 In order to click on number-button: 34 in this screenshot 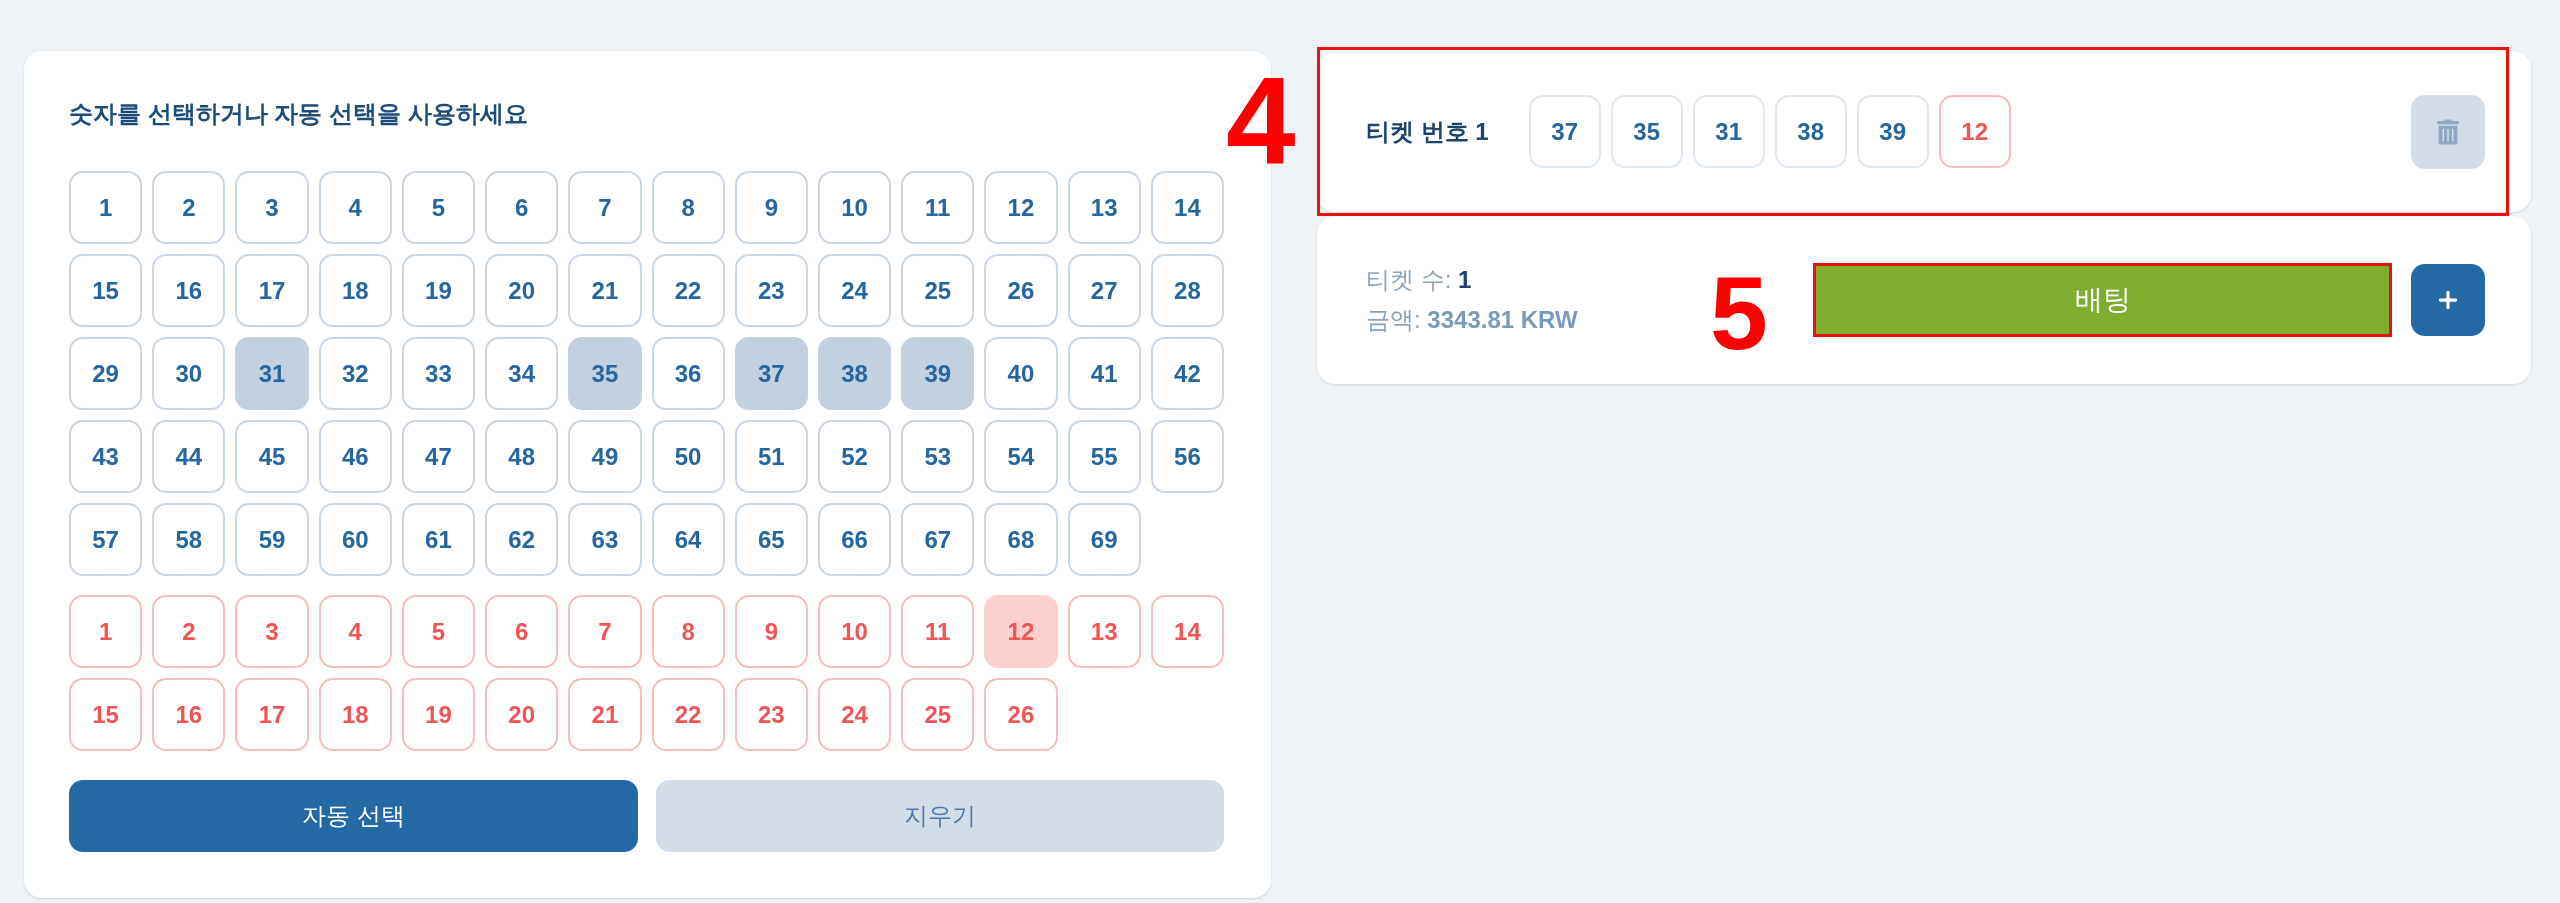, I will do `click(522, 373)`.